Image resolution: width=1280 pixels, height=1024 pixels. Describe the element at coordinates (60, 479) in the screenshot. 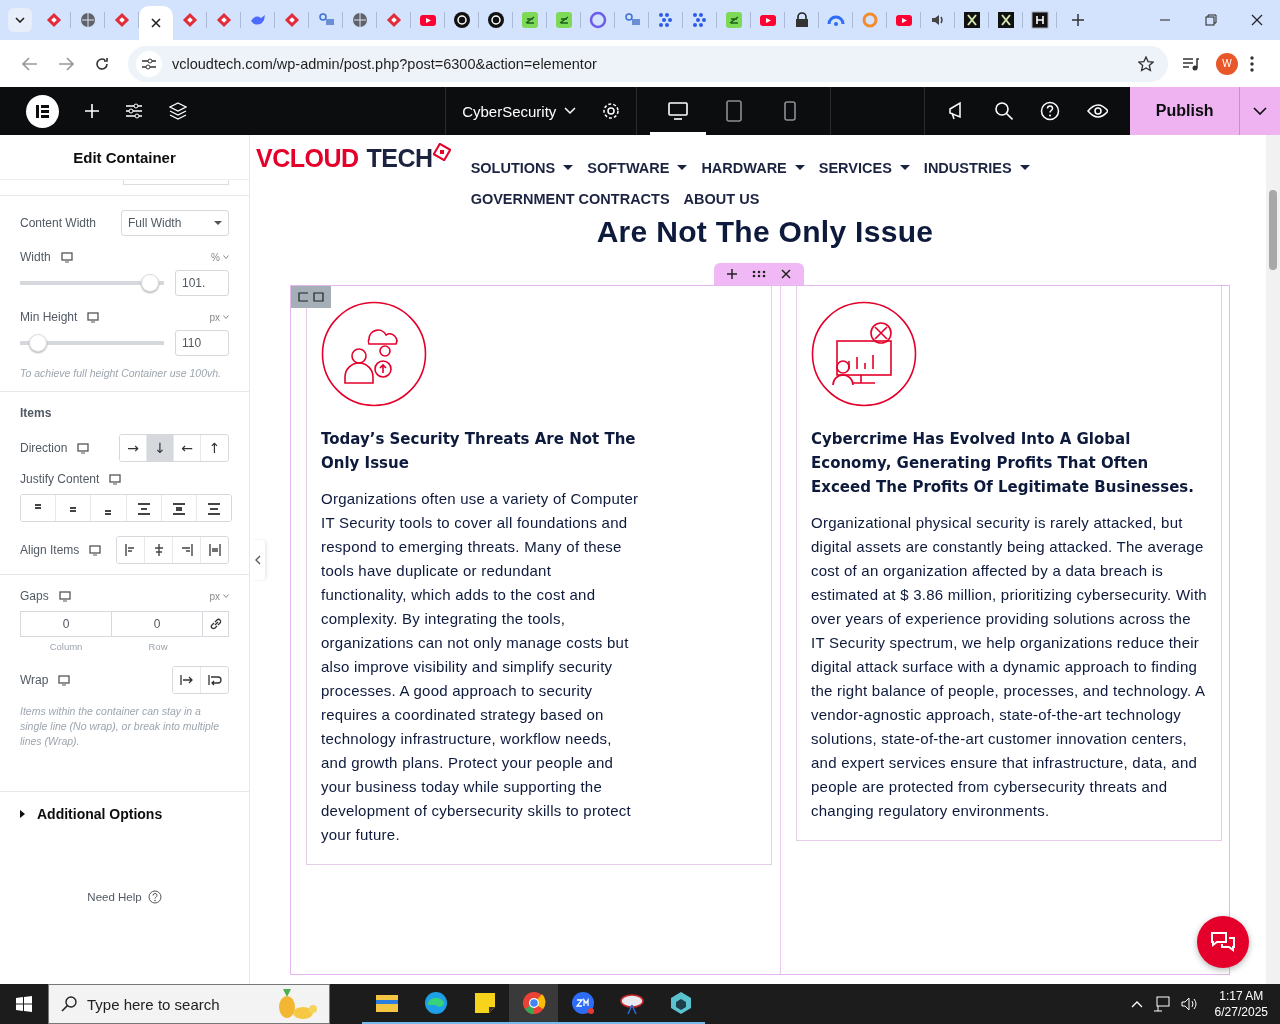

I see `field-label: Justify Content` at that location.